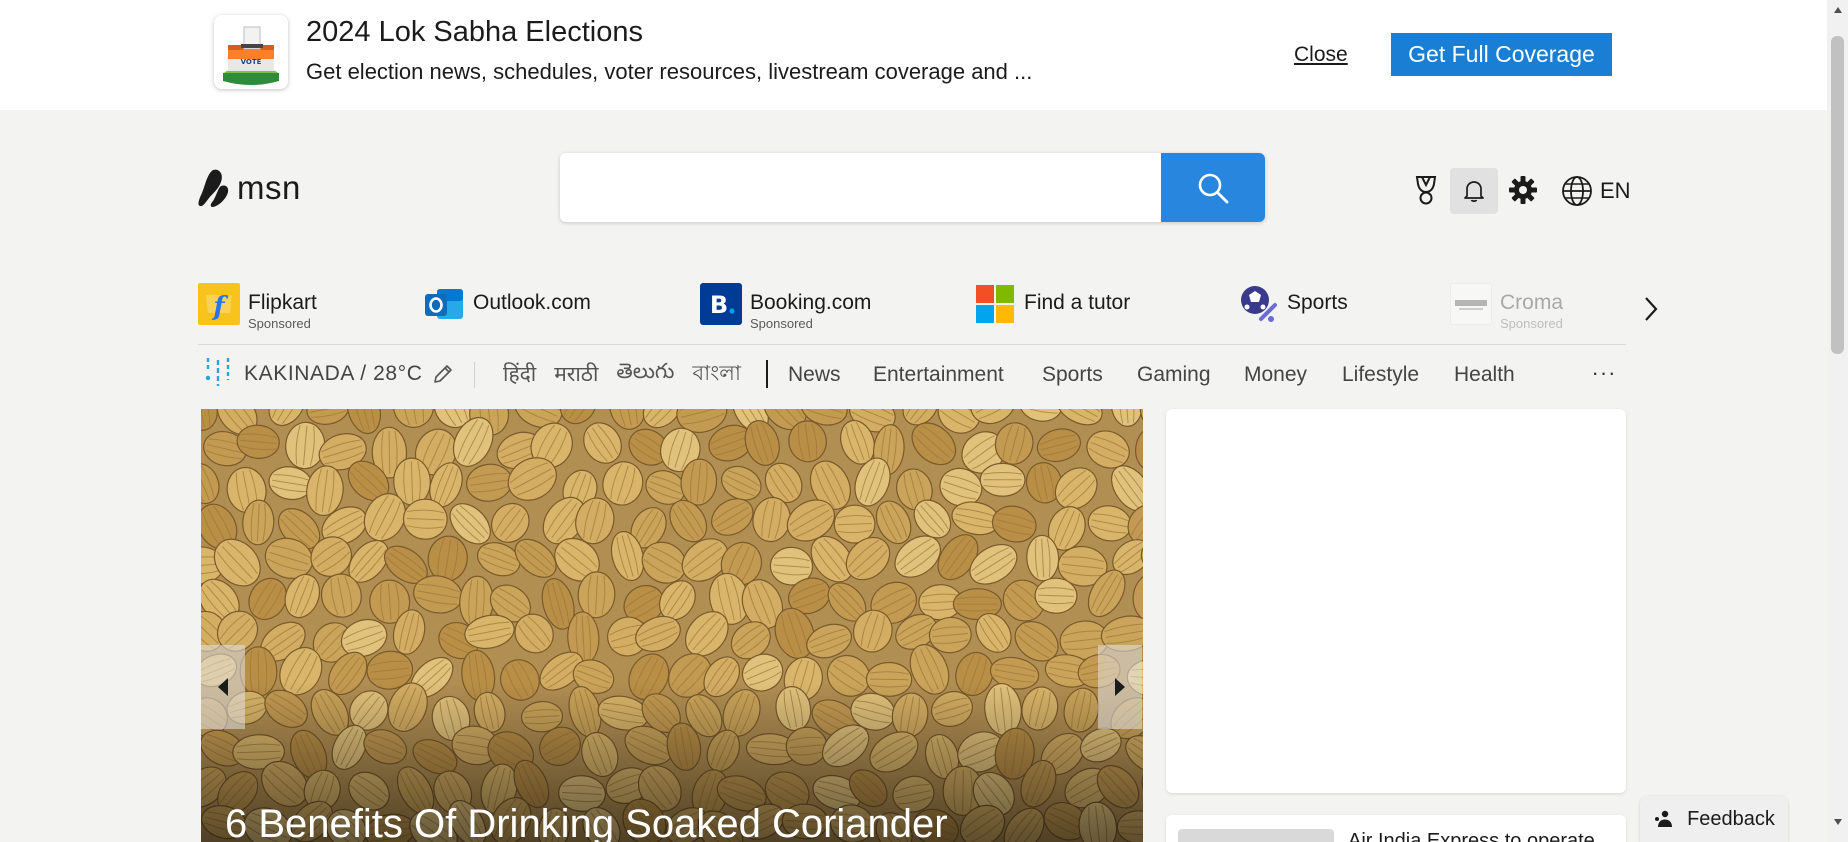  What do you see at coordinates (1380, 375) in the screenshot?
I see `nav-link-lifestyle: Lifestyle` at bounding box center [1380, 375].